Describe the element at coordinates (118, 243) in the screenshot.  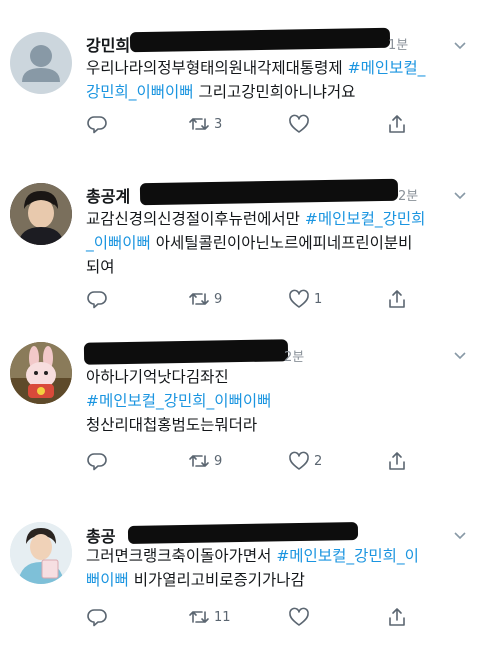
I see `hashtag-link: _이뻐이뻐` at that location.